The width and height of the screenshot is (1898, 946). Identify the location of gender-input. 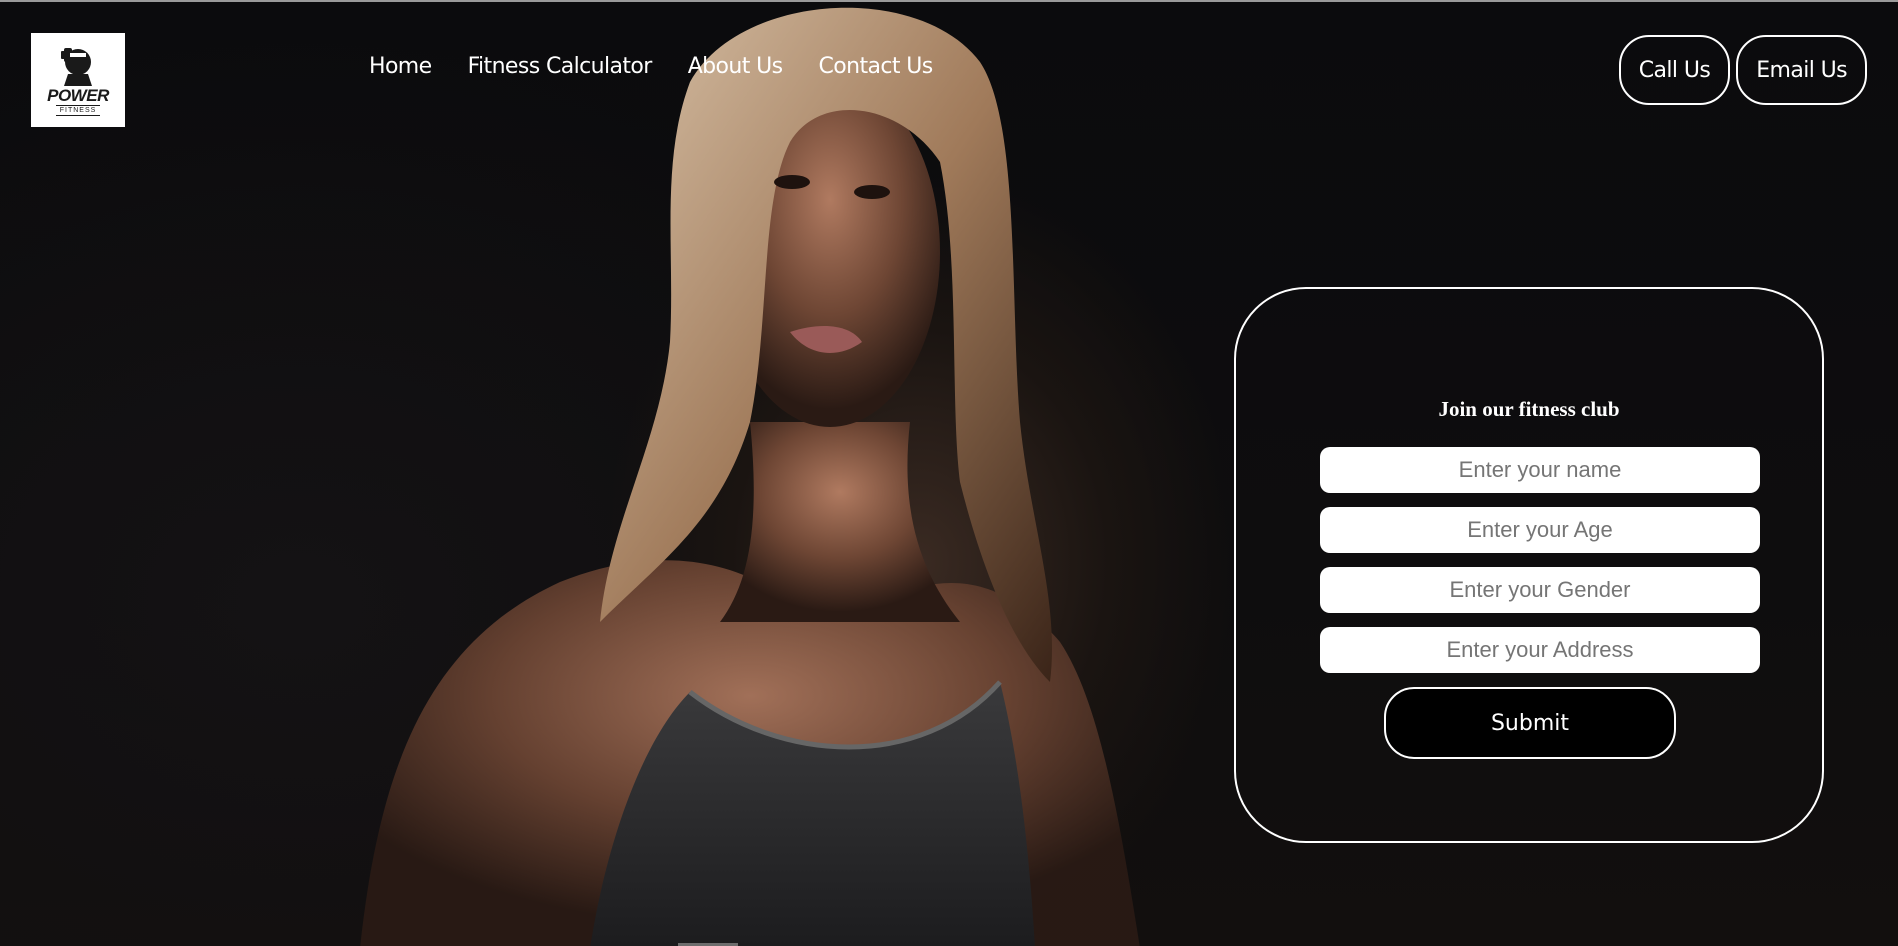
(1540, 590).